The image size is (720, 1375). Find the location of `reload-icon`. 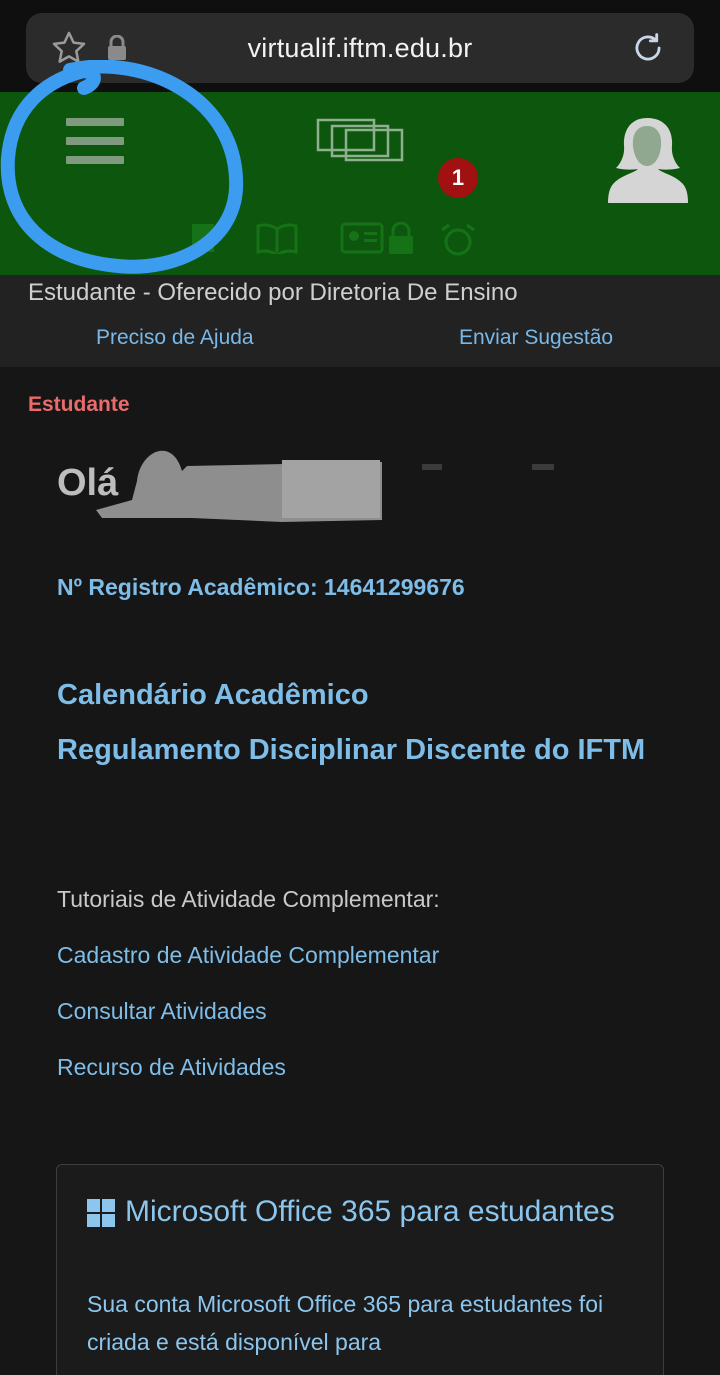

reload-icon is located at coordinates (648, 48).